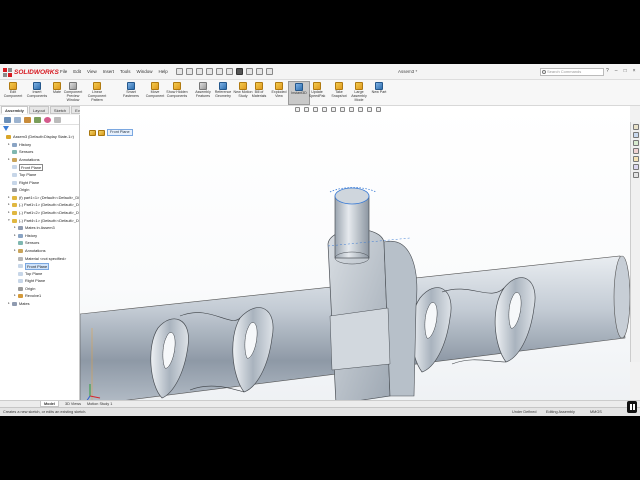 This screenshot has height=480, width=640. Describe the element at coordinates (97, 96) in the screenshot. I see `command-label: Linear Component Pattern` at that location.